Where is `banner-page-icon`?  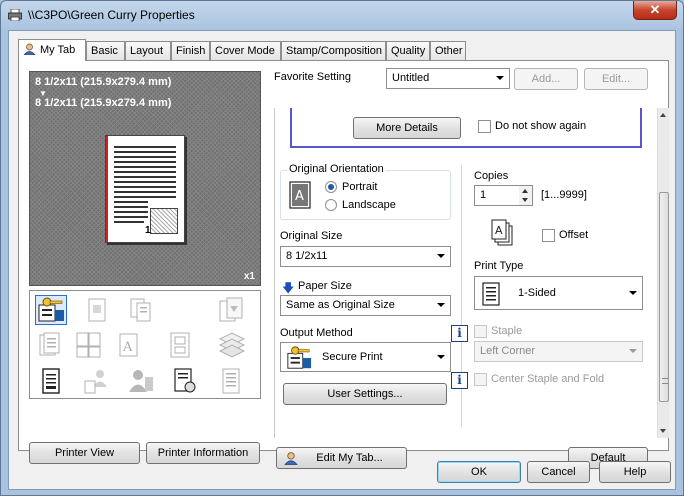
banner-page-icon is located at coordinates (231, 381).